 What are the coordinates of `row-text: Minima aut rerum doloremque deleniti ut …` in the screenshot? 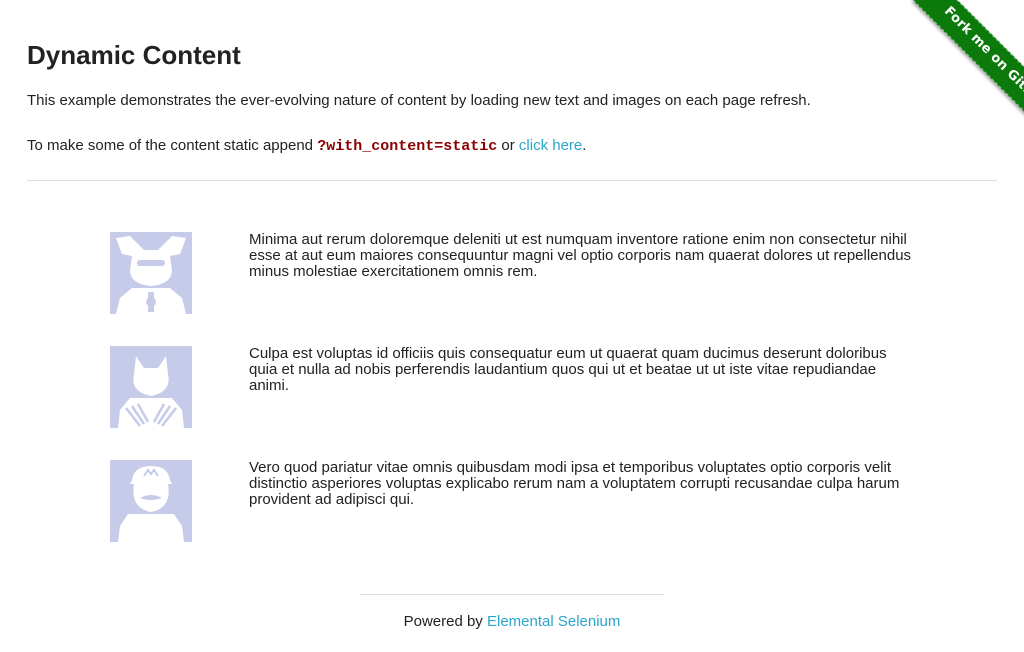 It's located at (580, 255).